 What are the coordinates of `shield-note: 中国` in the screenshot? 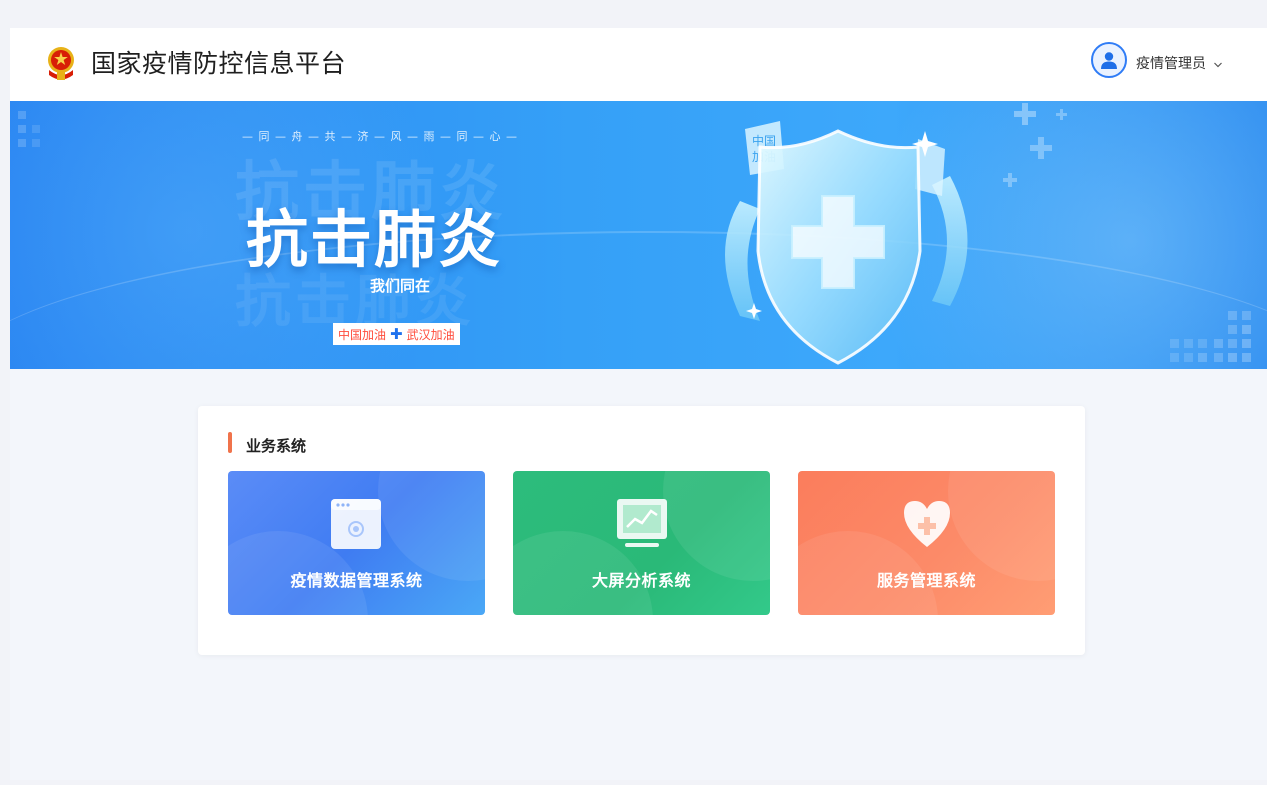 It's located at (764, 140).